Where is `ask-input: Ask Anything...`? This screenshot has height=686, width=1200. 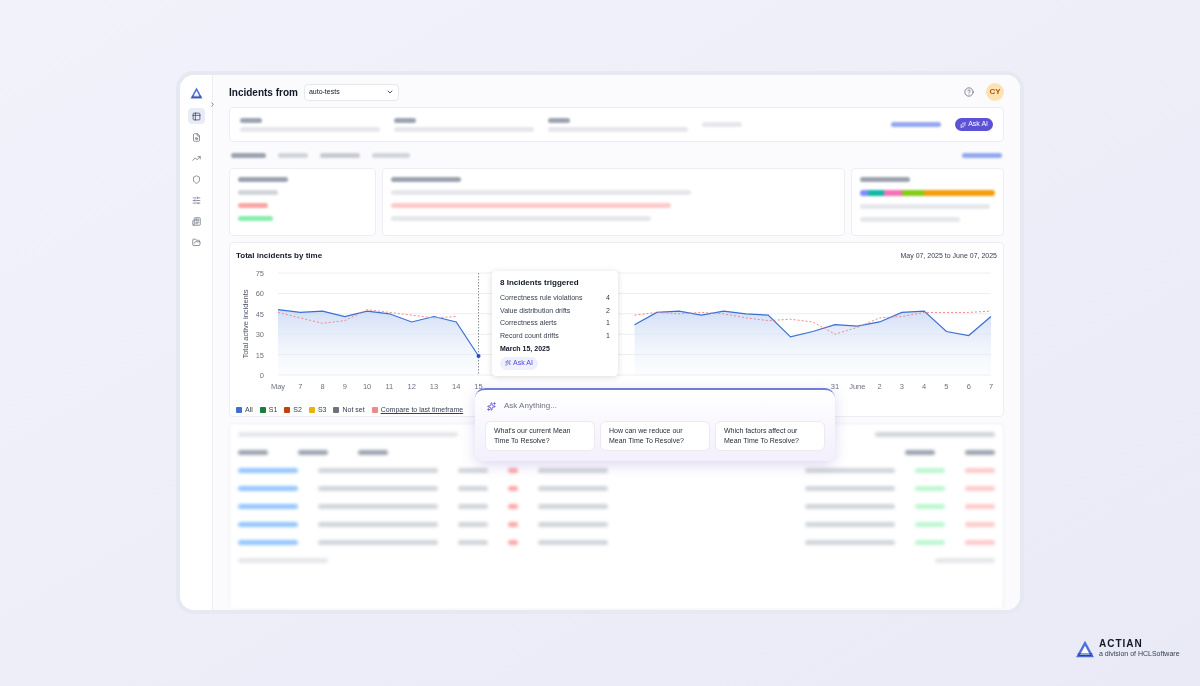
ask-input: Ask Anything... is located at coordinates (664, 406).